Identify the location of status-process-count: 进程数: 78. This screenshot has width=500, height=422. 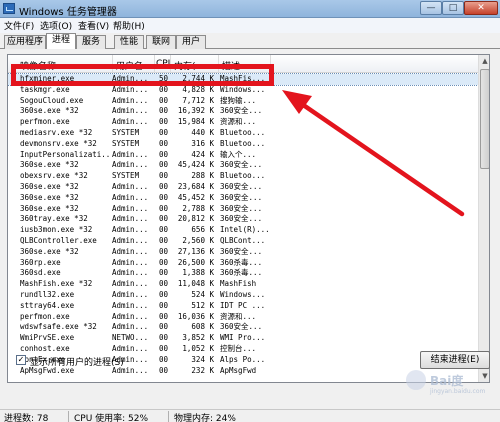
(26, 418).